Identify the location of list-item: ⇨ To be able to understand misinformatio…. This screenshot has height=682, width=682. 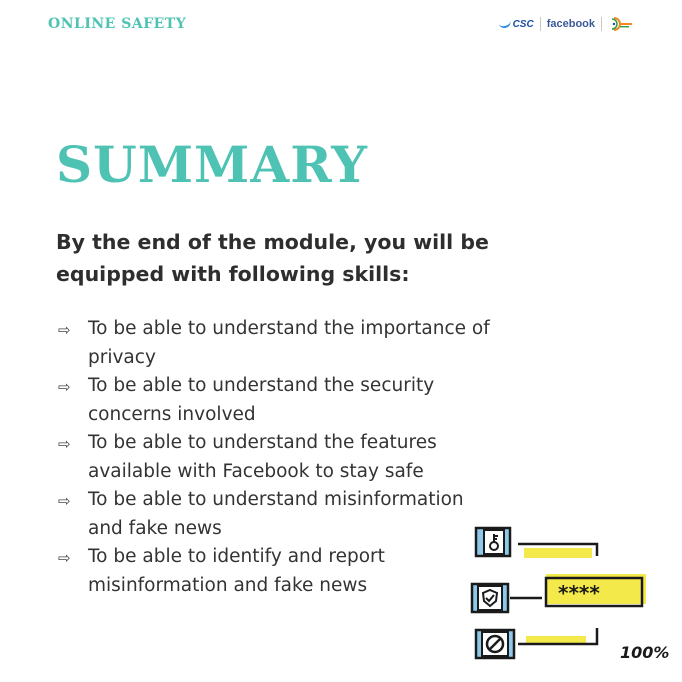
(293, 514).